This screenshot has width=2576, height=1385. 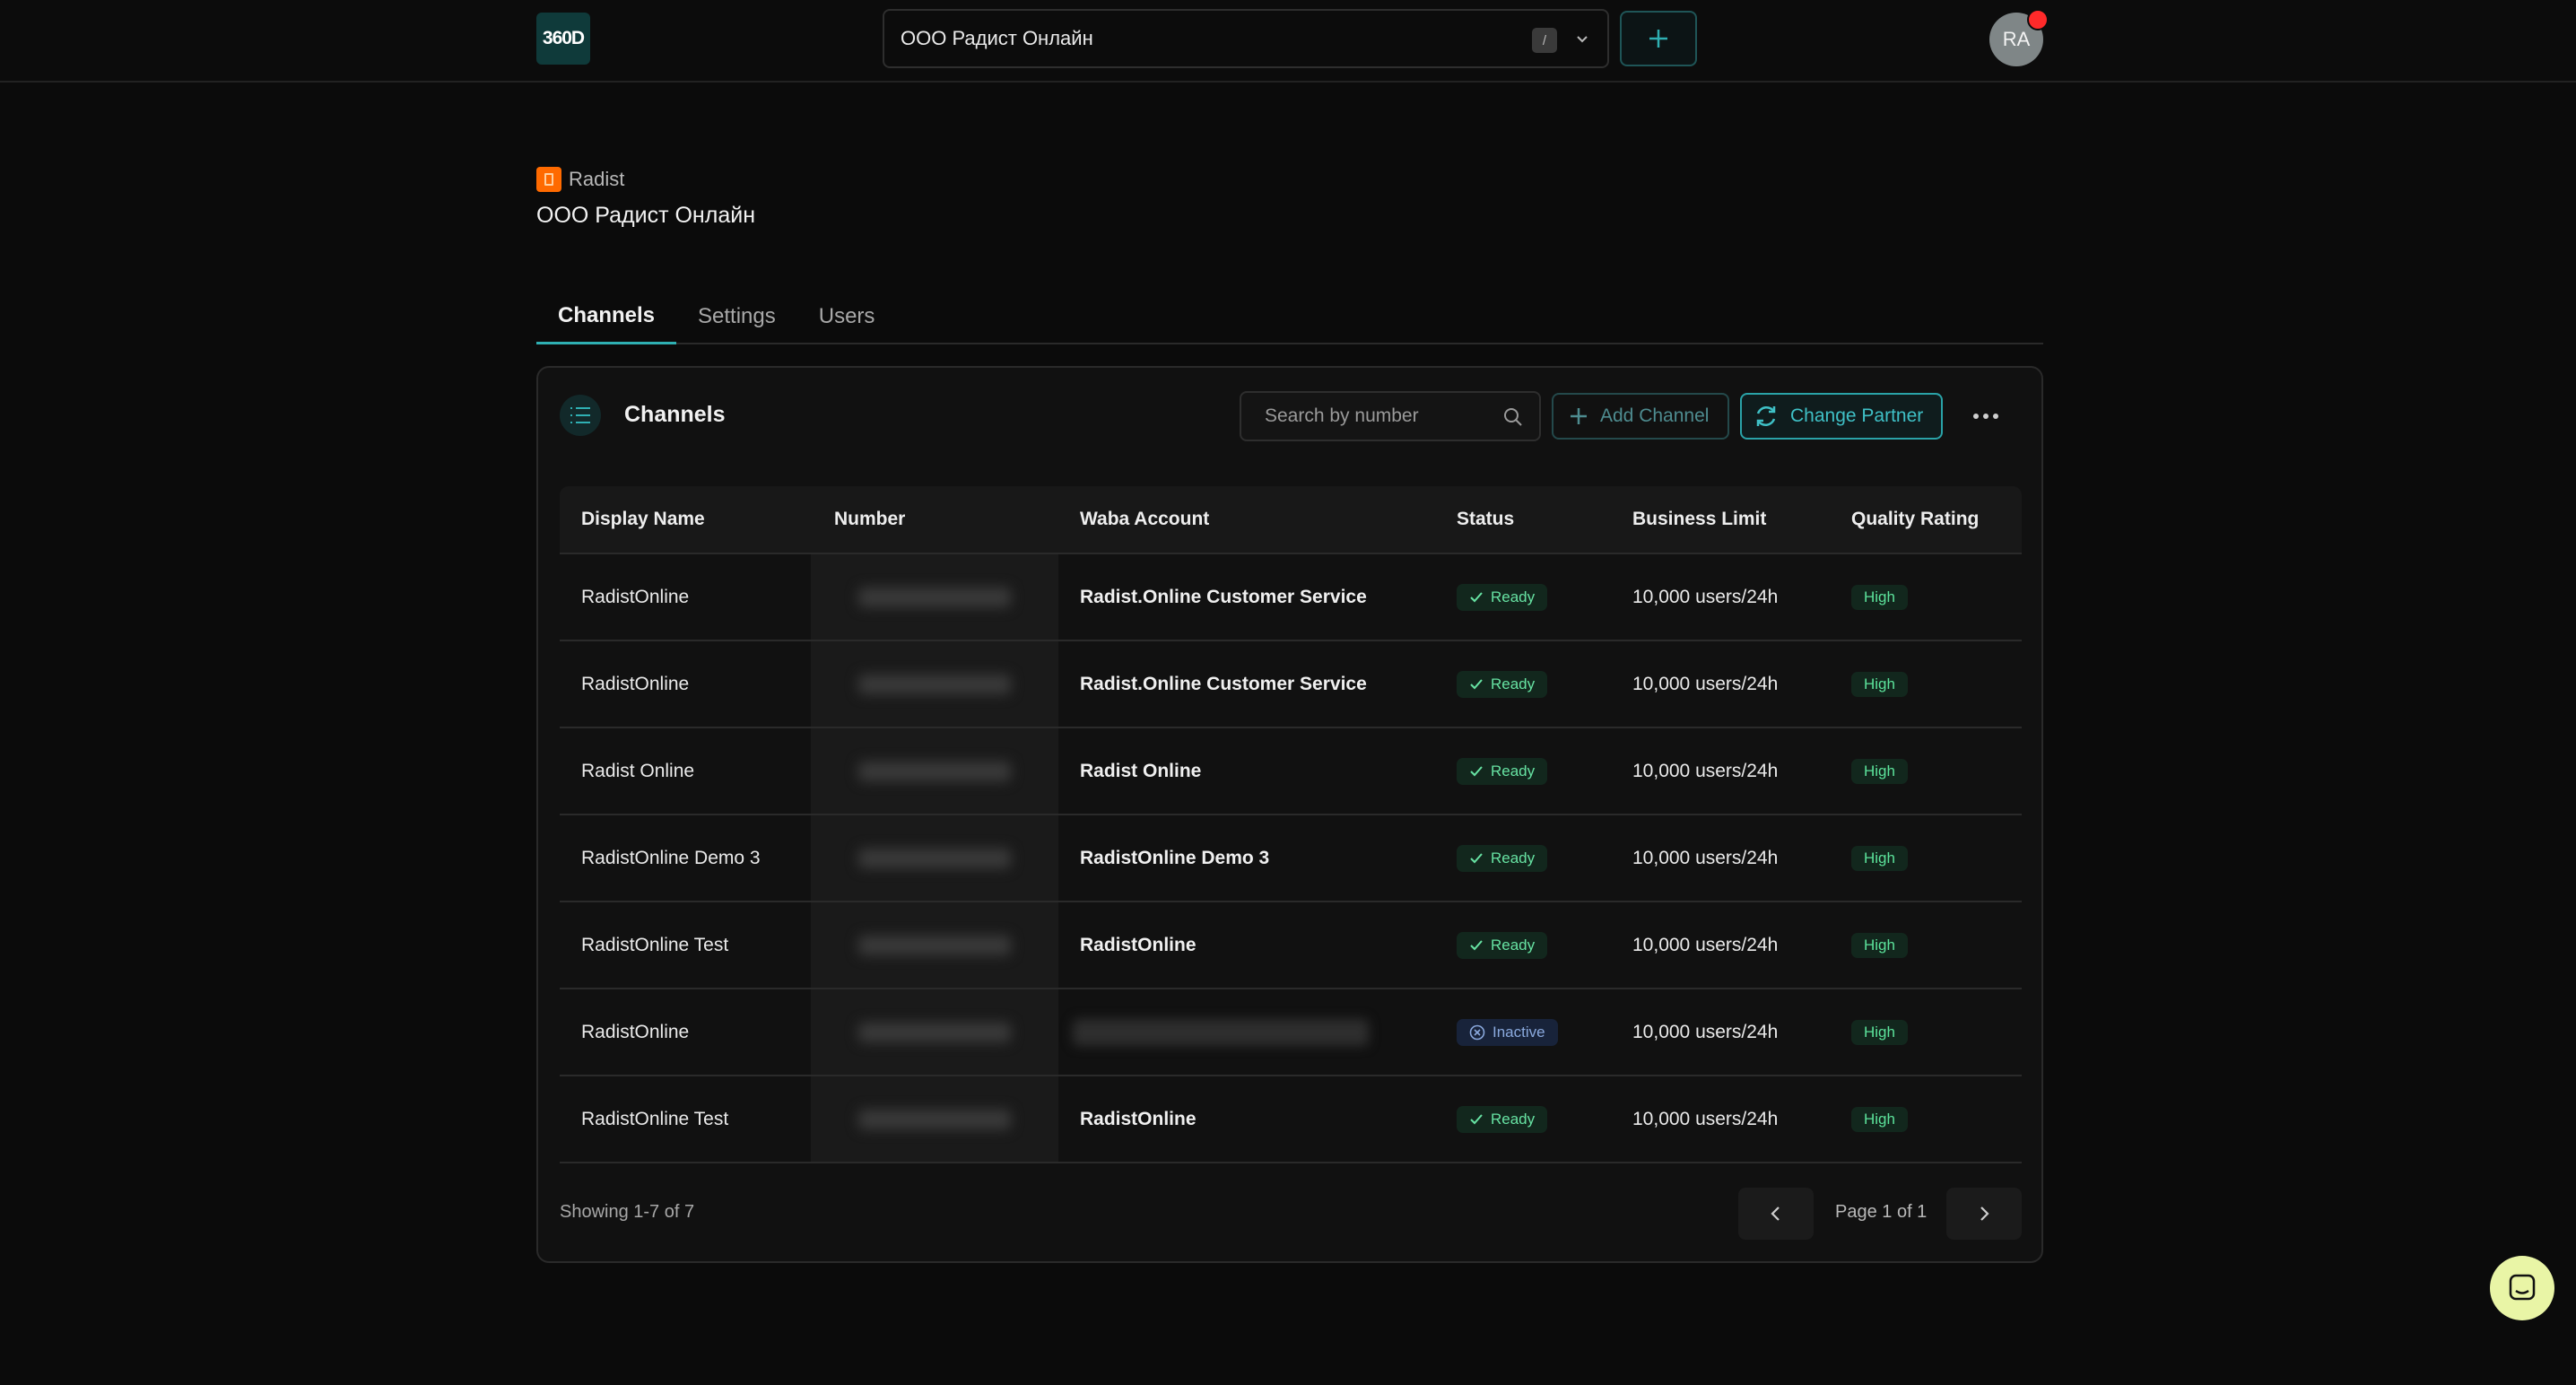 What do you see at coordinates (934, 519) in the screenshot?
I see `column-header-number: Number` at bounding box center [934, 519].